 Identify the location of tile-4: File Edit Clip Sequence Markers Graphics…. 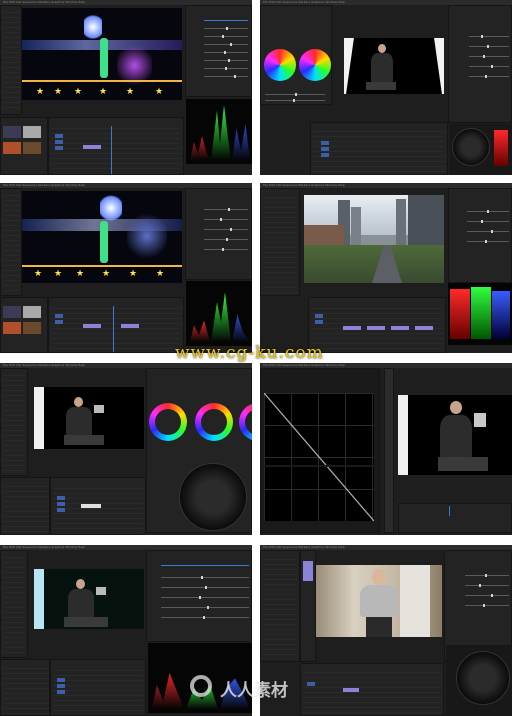
(386, 268).